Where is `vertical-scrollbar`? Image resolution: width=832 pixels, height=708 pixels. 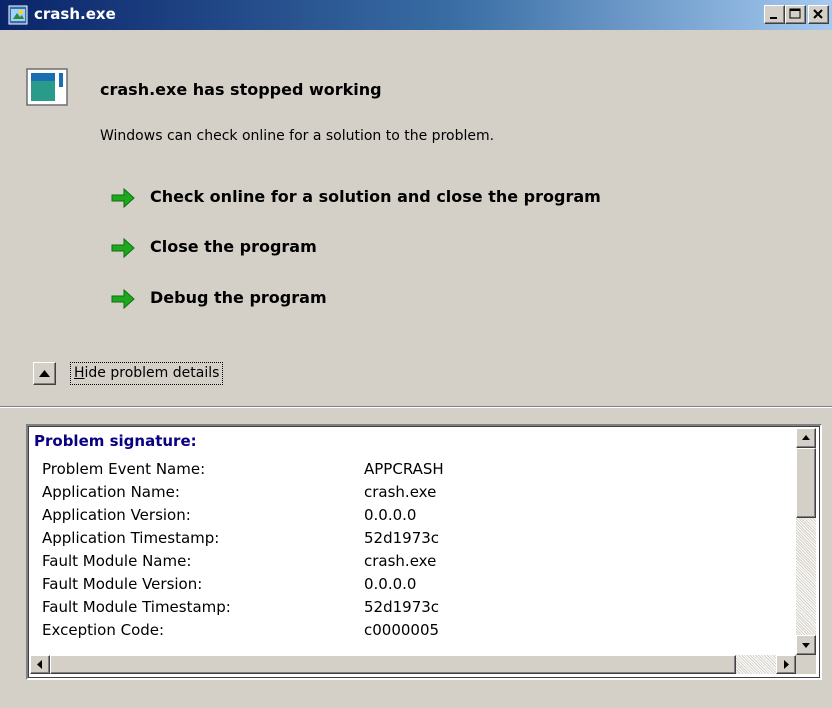 vertical-scrollbar is located at coordinates (806, 541).